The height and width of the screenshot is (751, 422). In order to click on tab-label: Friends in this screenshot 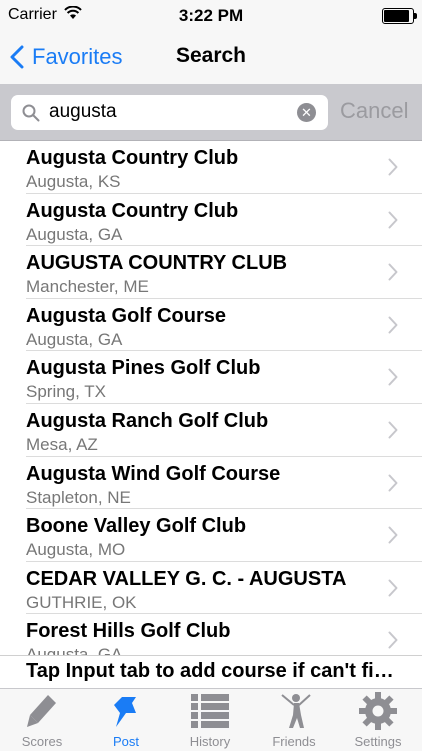, I will do `click(294, 741)`.